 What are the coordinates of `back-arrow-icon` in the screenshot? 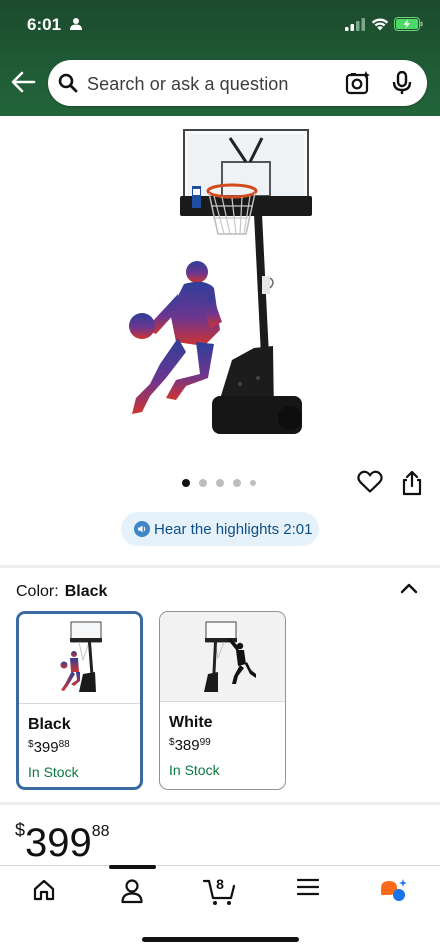 It's located at (24, 84).